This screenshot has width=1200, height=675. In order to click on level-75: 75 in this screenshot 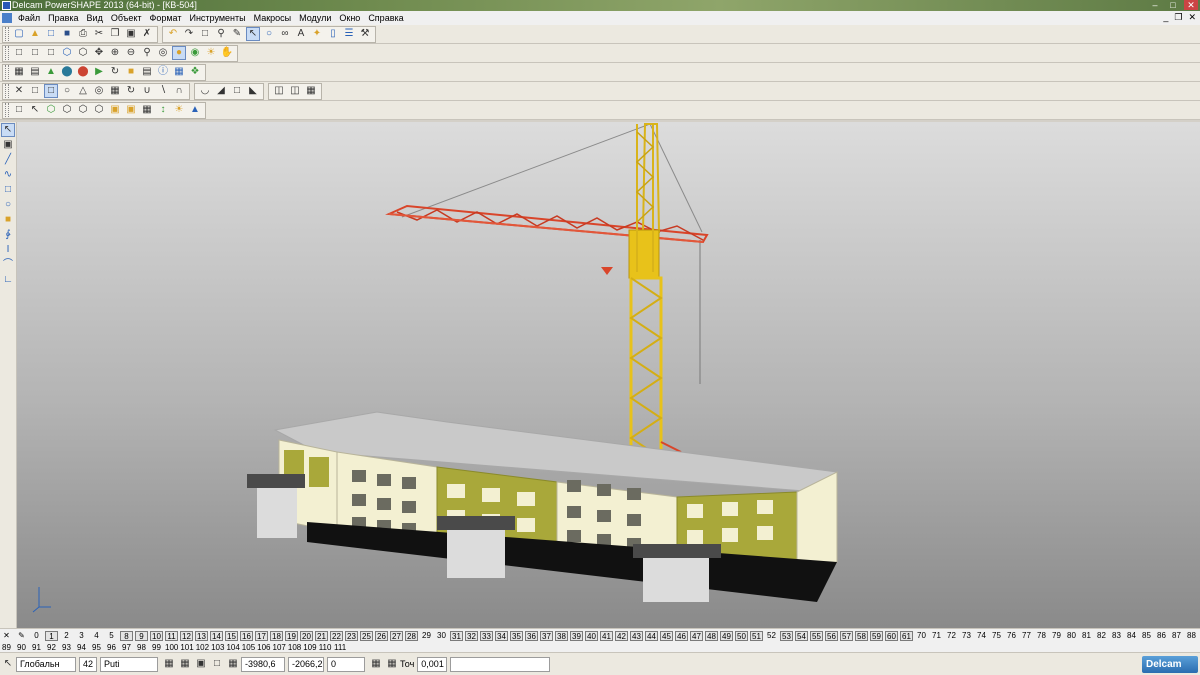, I will do `click(996, 636)`.